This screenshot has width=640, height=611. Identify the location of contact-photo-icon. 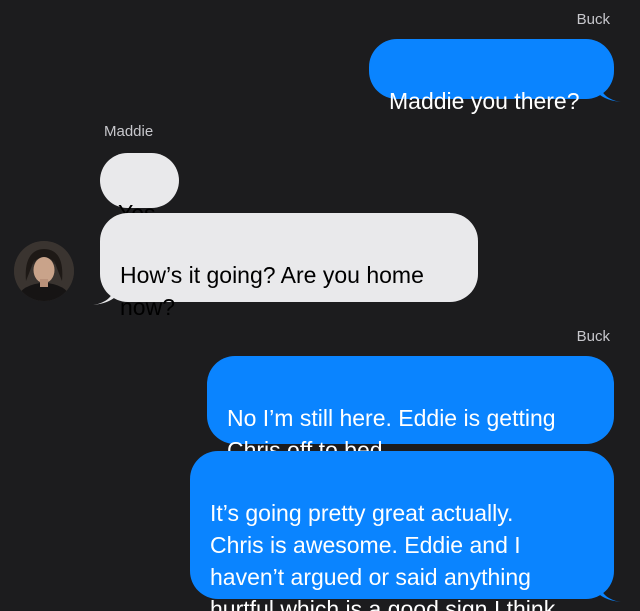
(44, 271).